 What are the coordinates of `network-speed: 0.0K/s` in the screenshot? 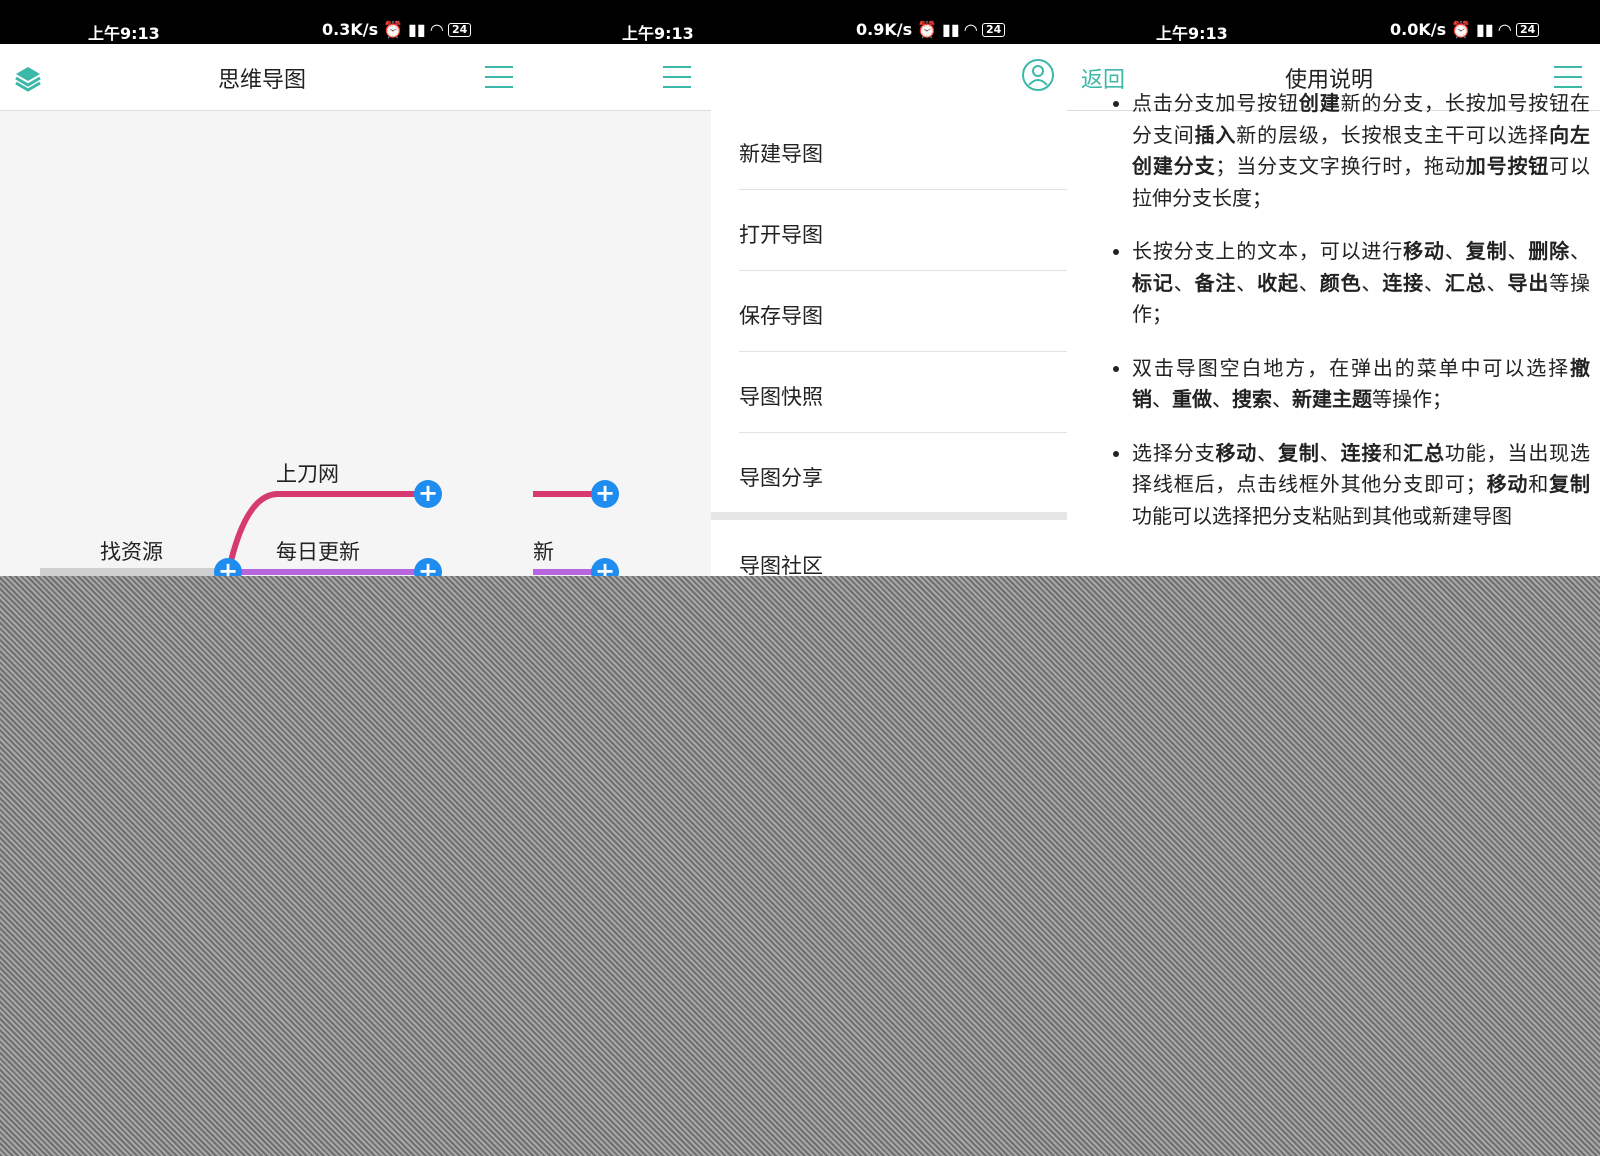 It's located at (1418, 29).